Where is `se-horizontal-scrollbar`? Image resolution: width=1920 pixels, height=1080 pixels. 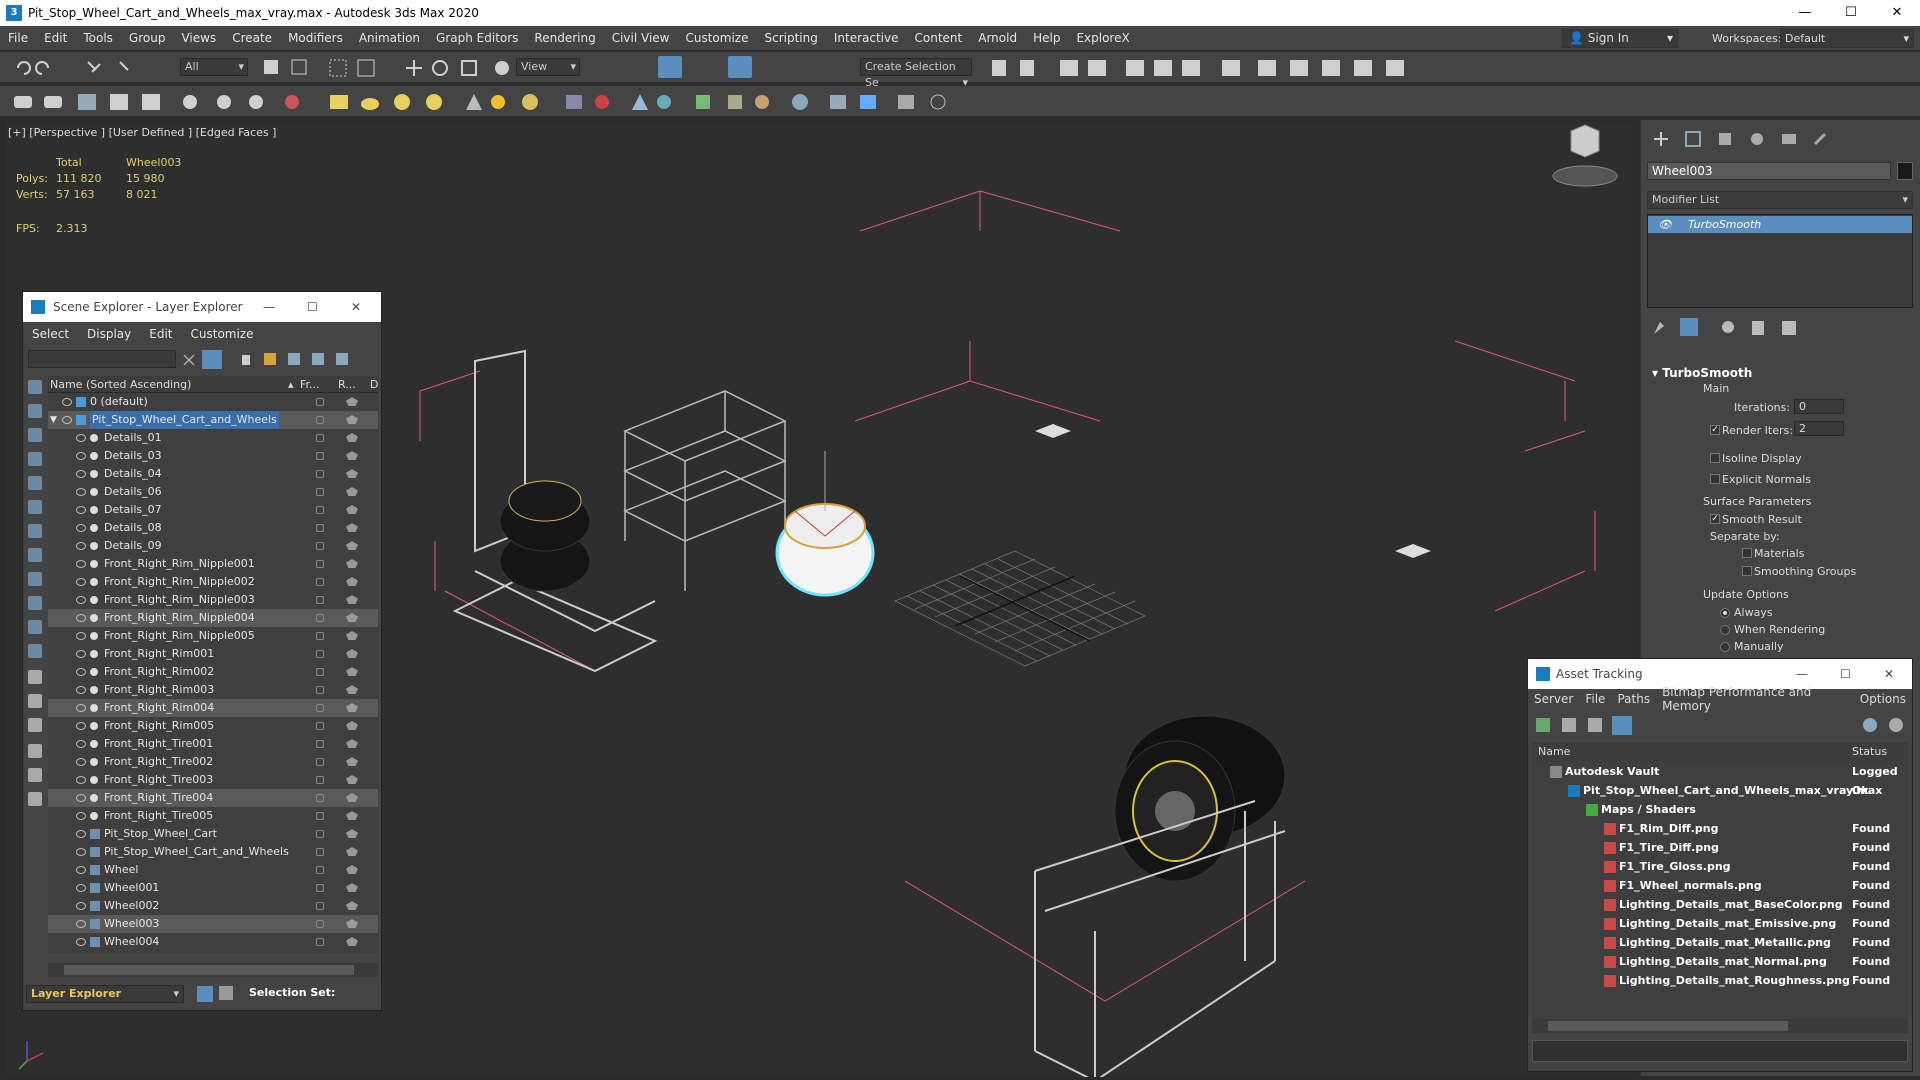
se-horizontal-scrollbar is located at coordinates (213, 970).